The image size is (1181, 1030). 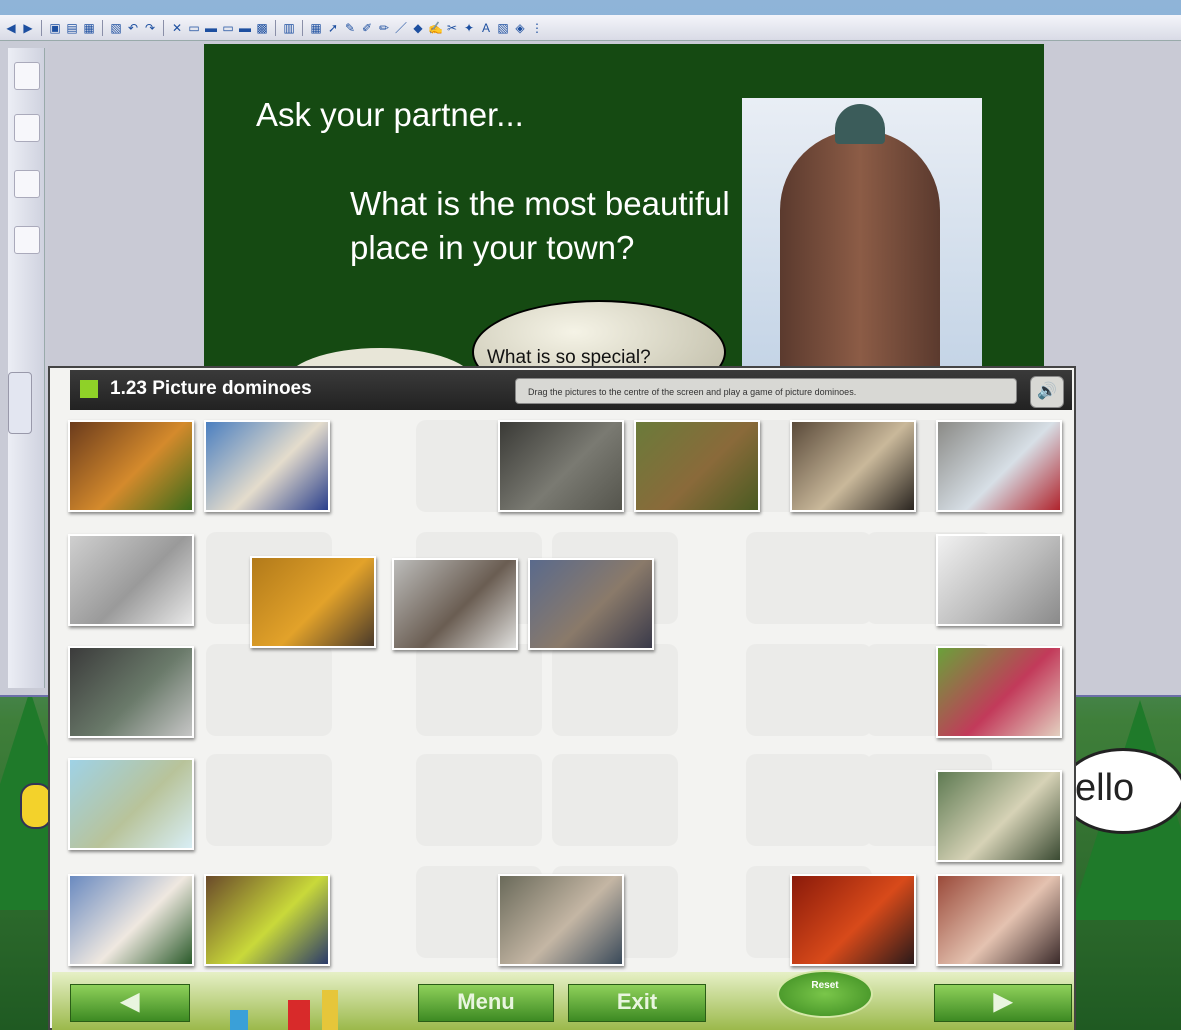 I want to click on domino-tile-burger, so click(x=131, y=466).